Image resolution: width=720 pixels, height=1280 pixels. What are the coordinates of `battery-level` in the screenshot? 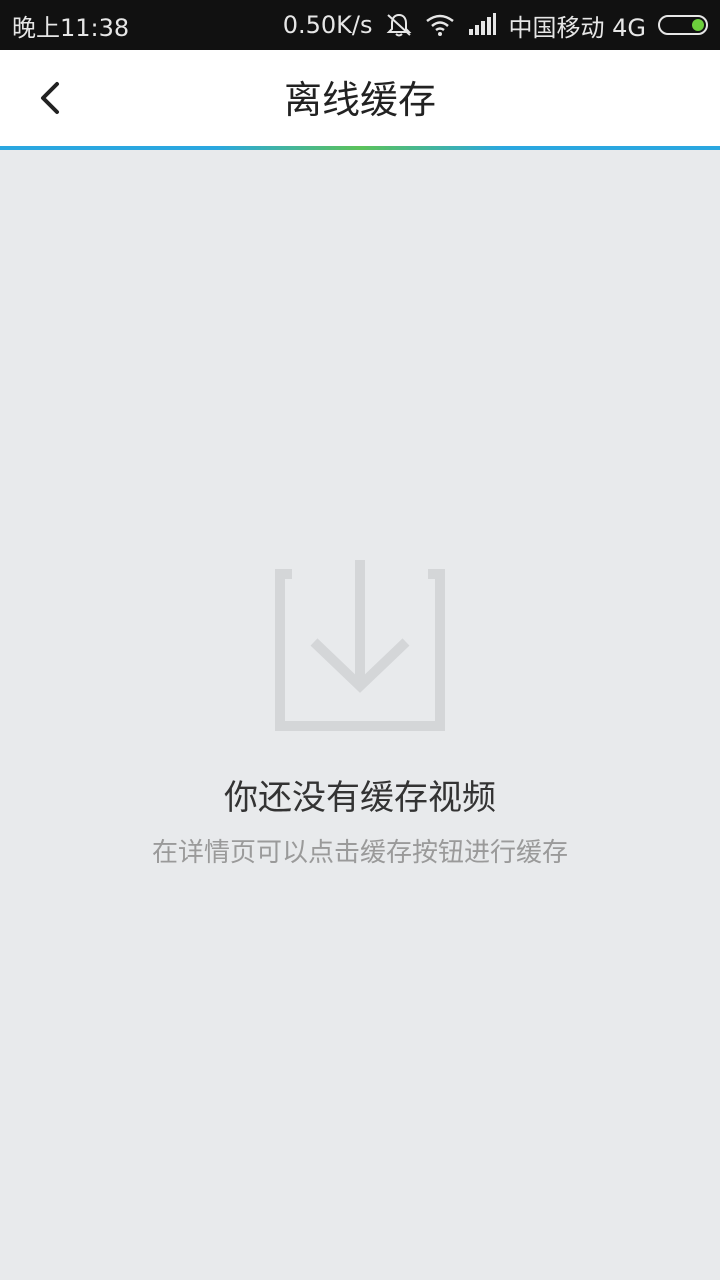 It's located at (698, 25).